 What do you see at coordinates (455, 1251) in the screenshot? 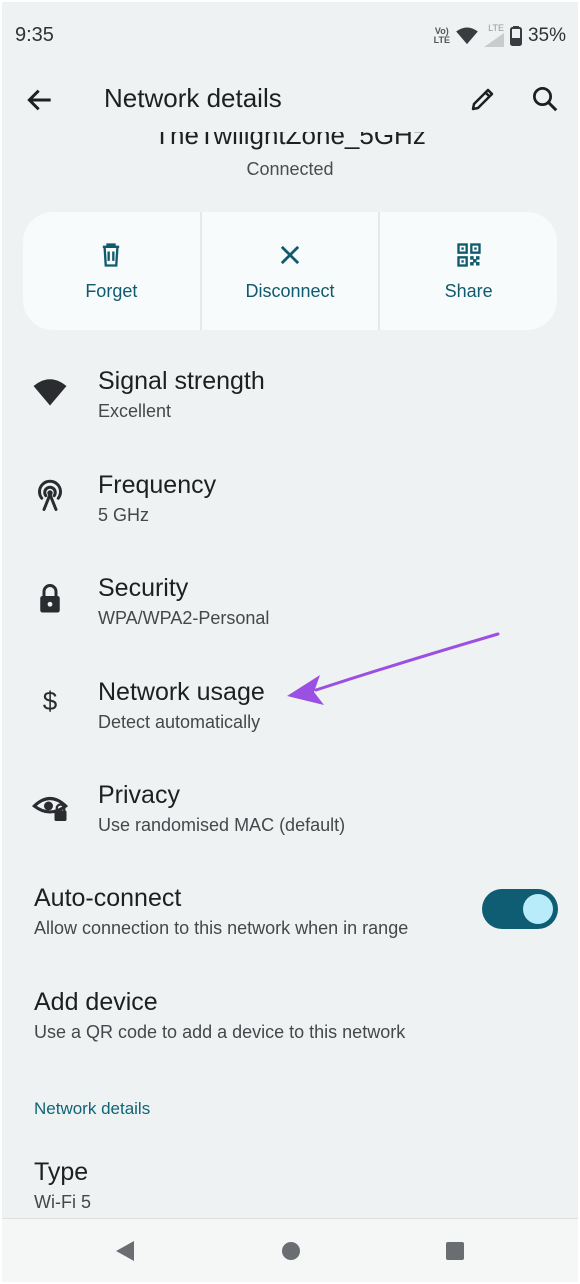
I see `nav-recents-icon` at bounding box center [455, 1251].